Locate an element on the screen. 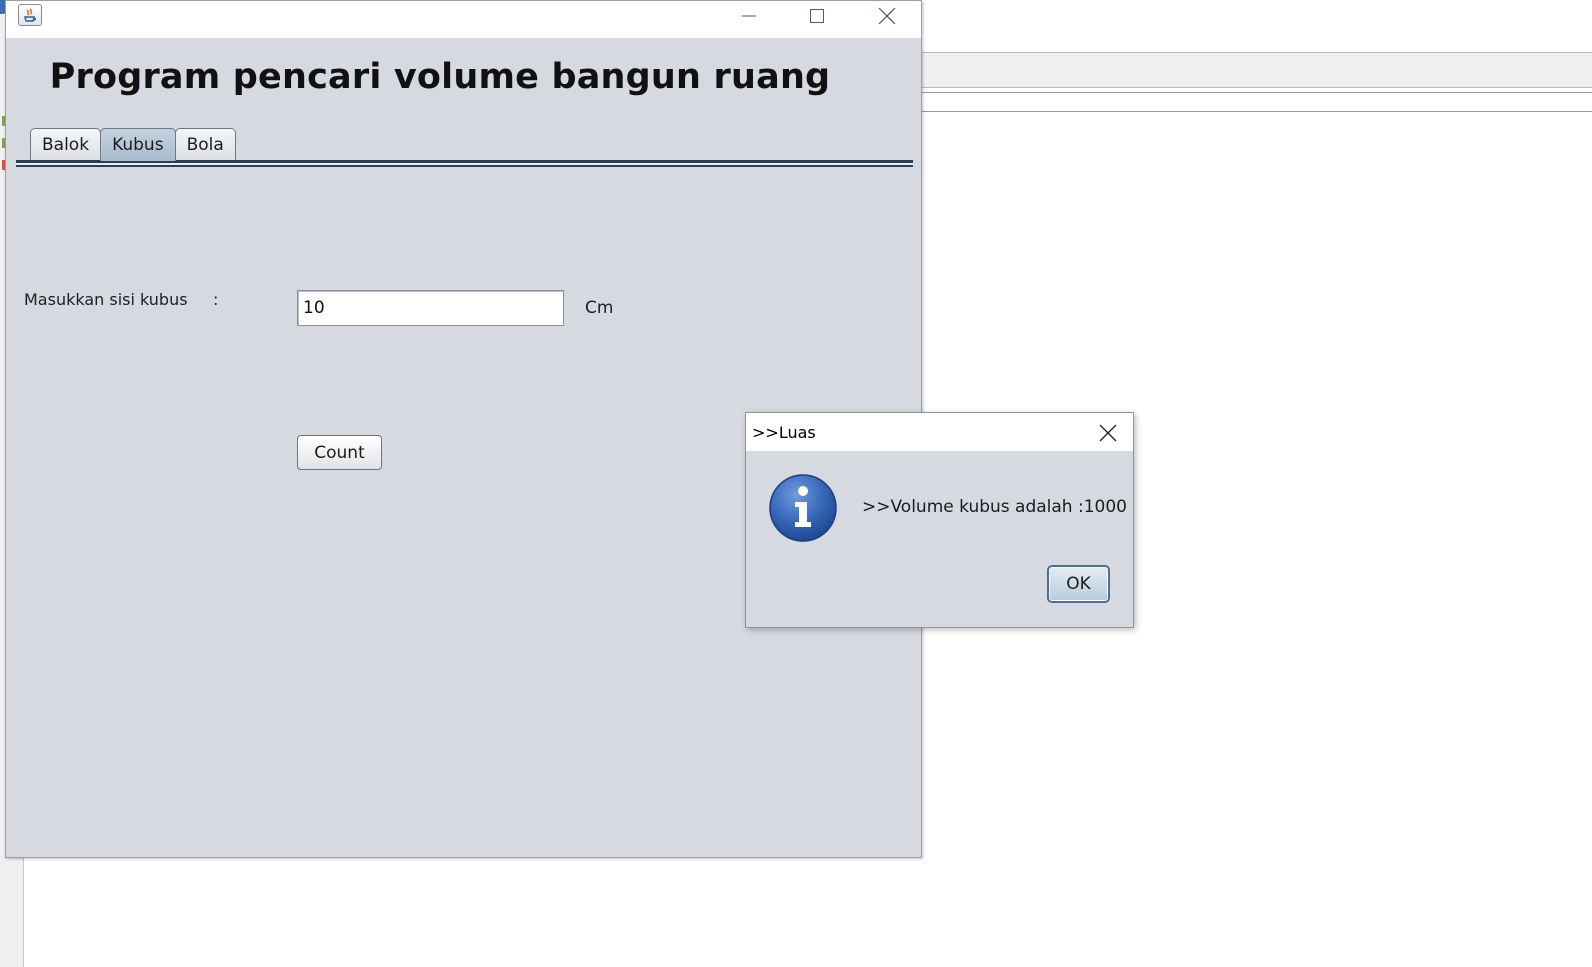 The width and height of the screenshot is (1592, 967). minimize-icon is located at coordinates (749, 16).